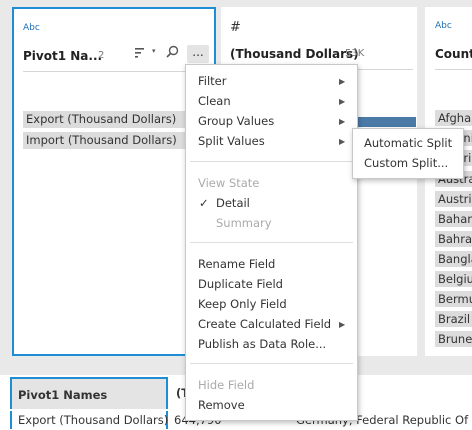 The height and width of the screenshot is (430, 472). Describe the element at coordinates (453, 339) in the screenshot. I see `list-item: Brune` at that location.